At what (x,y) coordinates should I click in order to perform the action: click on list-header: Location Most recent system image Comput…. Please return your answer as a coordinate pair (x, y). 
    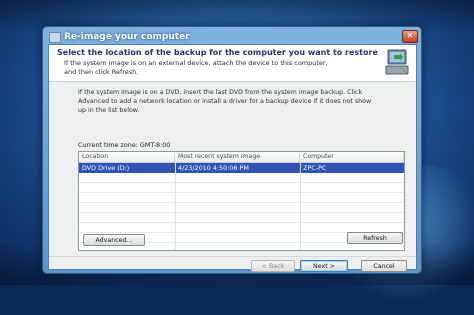
    Looking at the image, I should click on (241, 157).